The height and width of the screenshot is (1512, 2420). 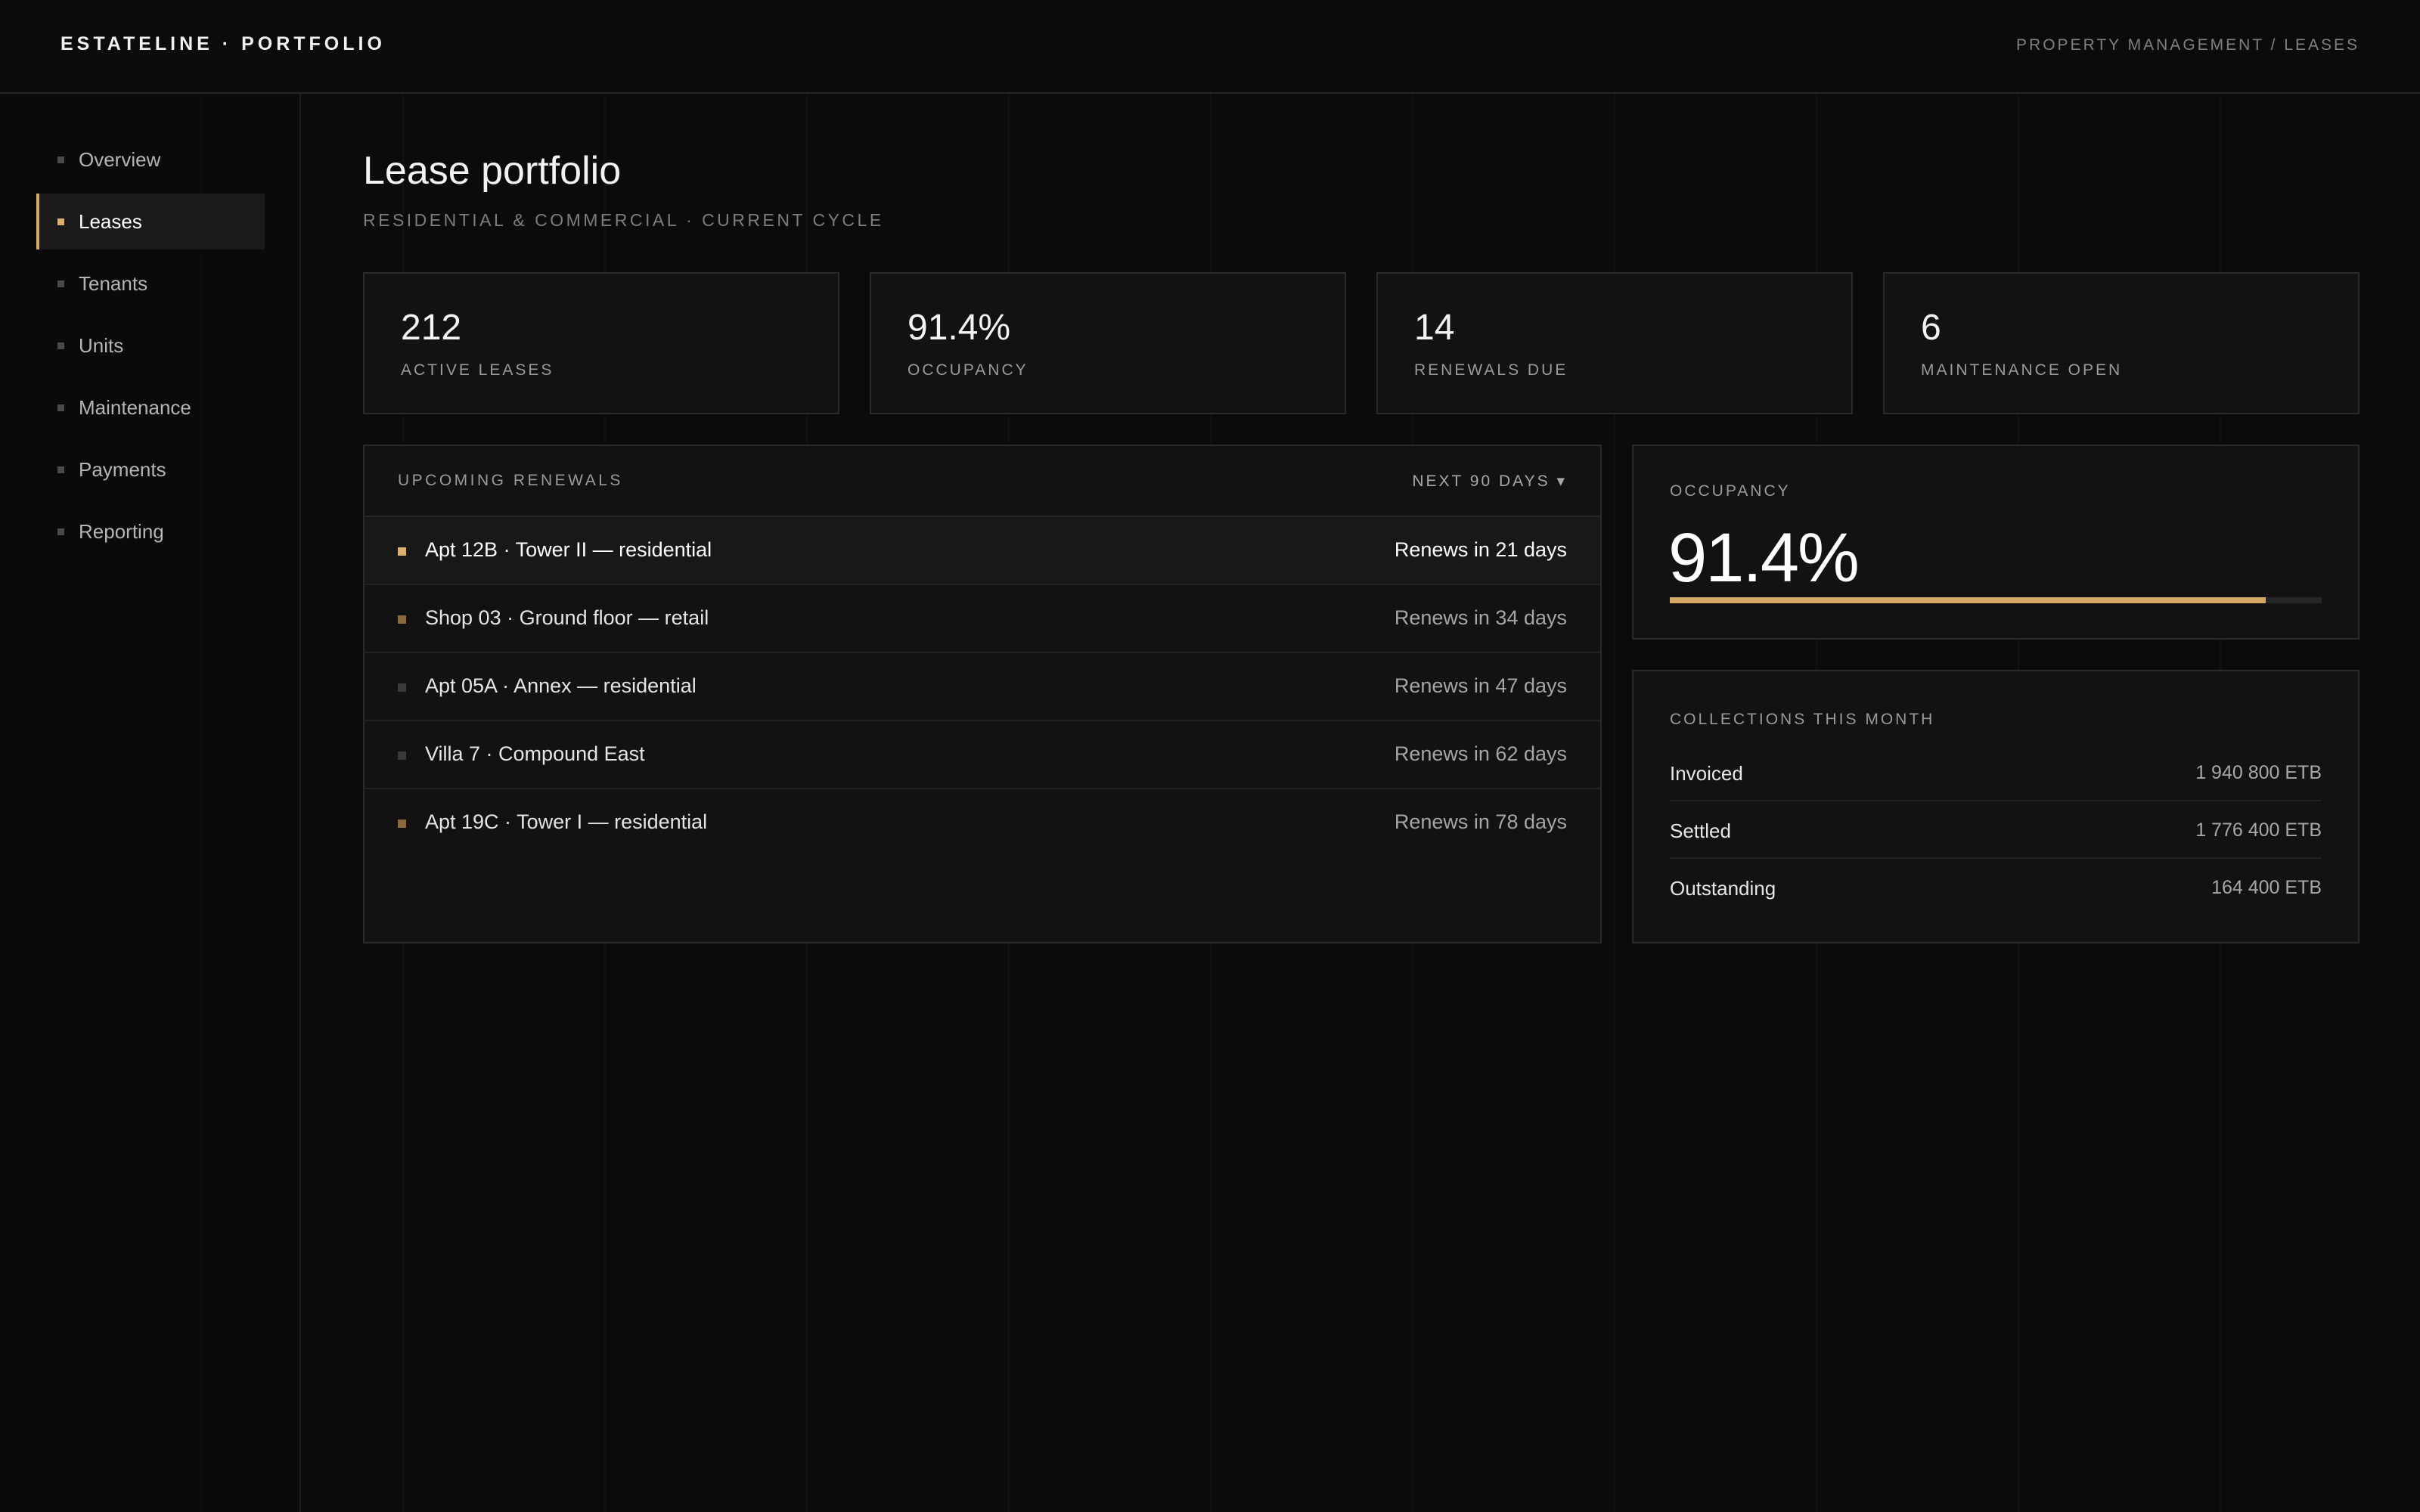 What do you see at coordinates (1723, 888) in the screenshot?
I see `collections-key: Outstanding` at bounding box center [1723, 888].